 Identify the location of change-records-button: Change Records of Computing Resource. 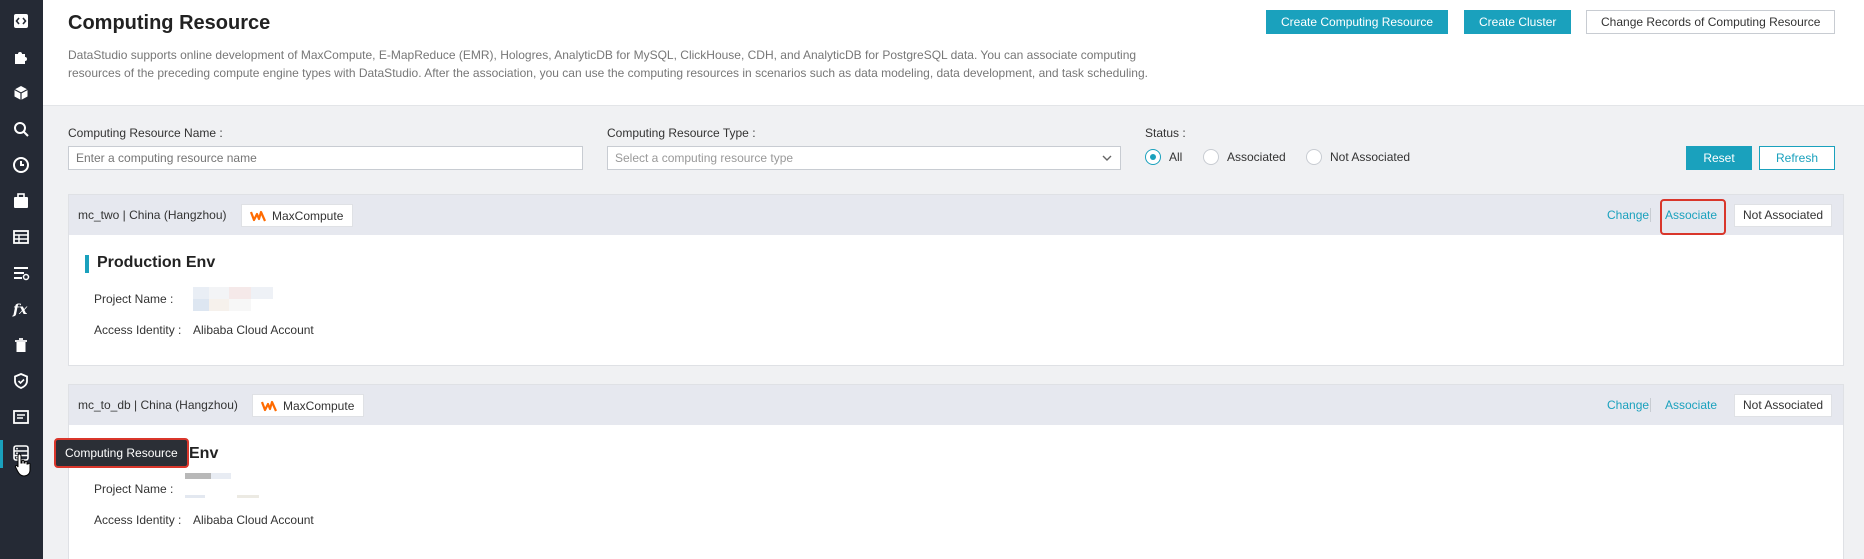
(1711, 22).